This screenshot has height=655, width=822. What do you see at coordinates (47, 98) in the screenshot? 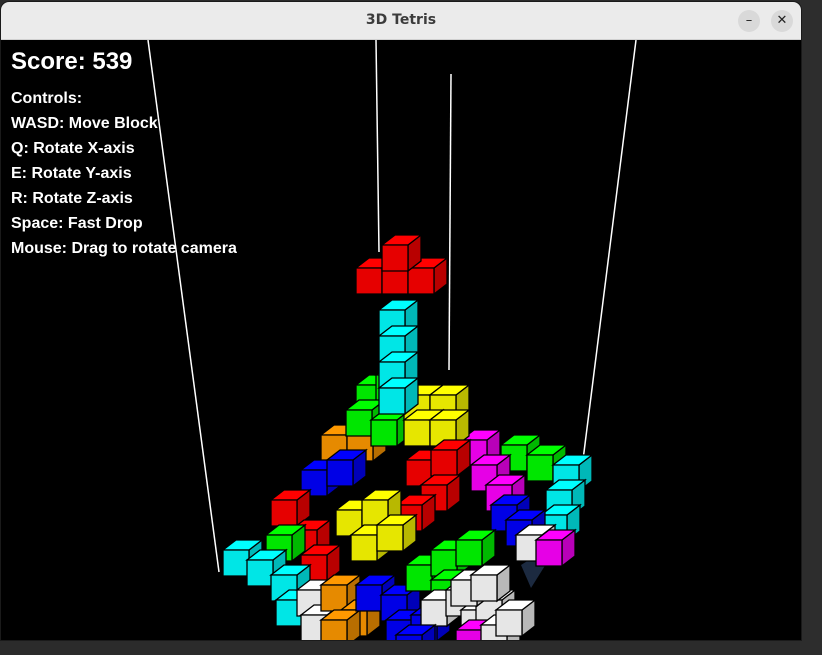
I see `controls-heading: Controls:` at bounding box center [47, 98].